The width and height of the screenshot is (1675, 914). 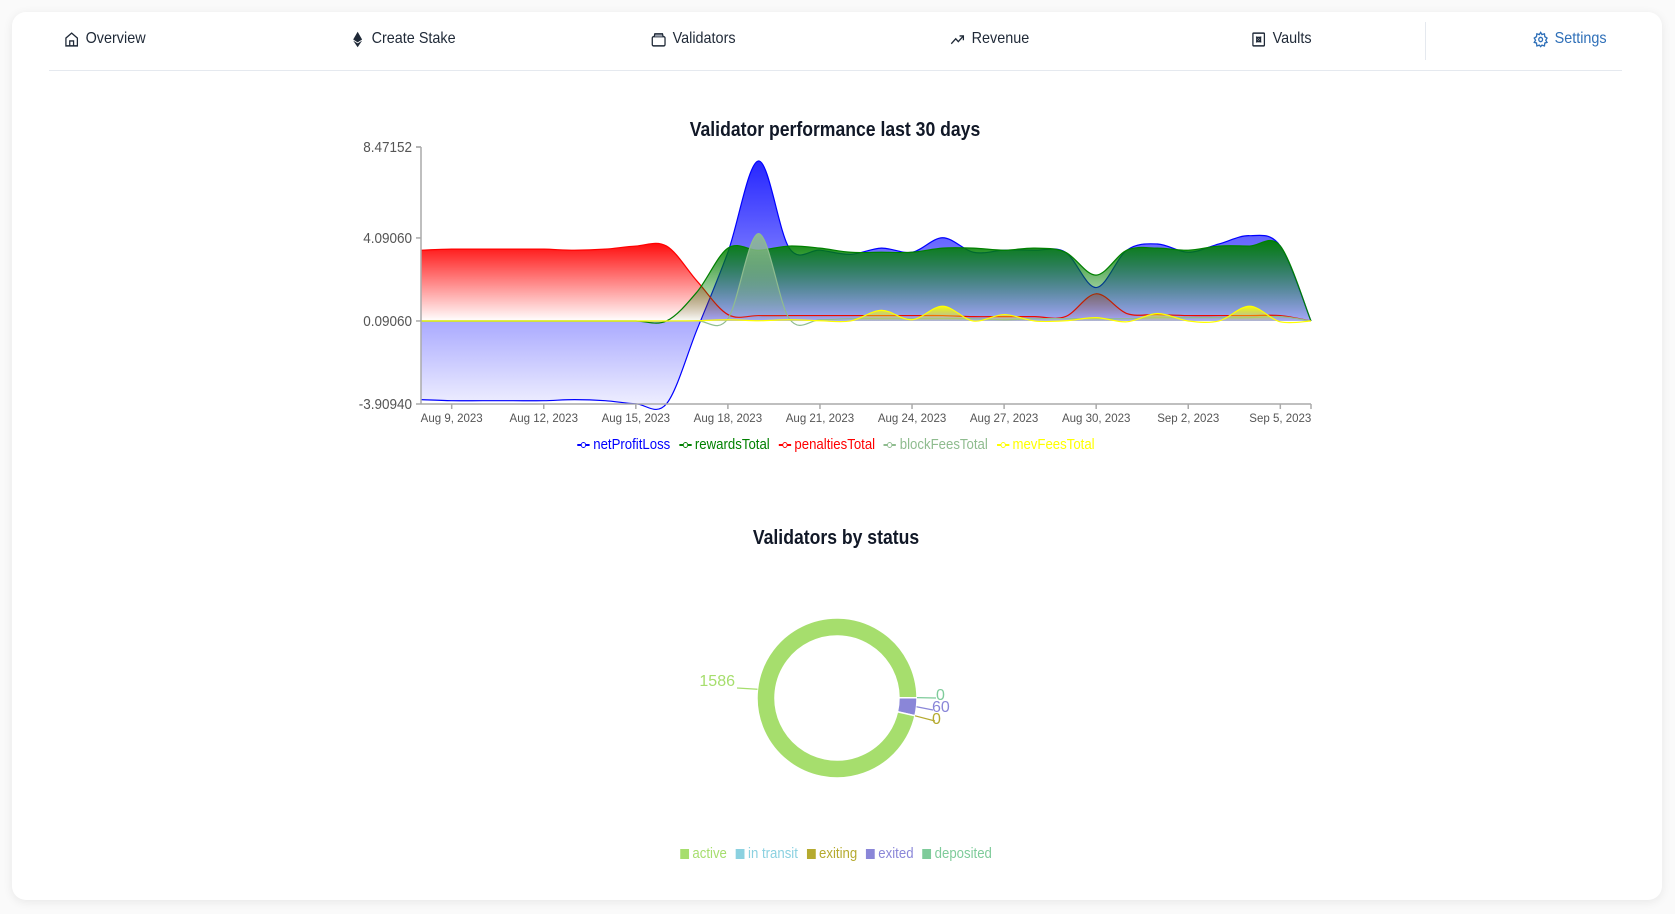 I want to click on home-icon, so click(x=72, y=39).